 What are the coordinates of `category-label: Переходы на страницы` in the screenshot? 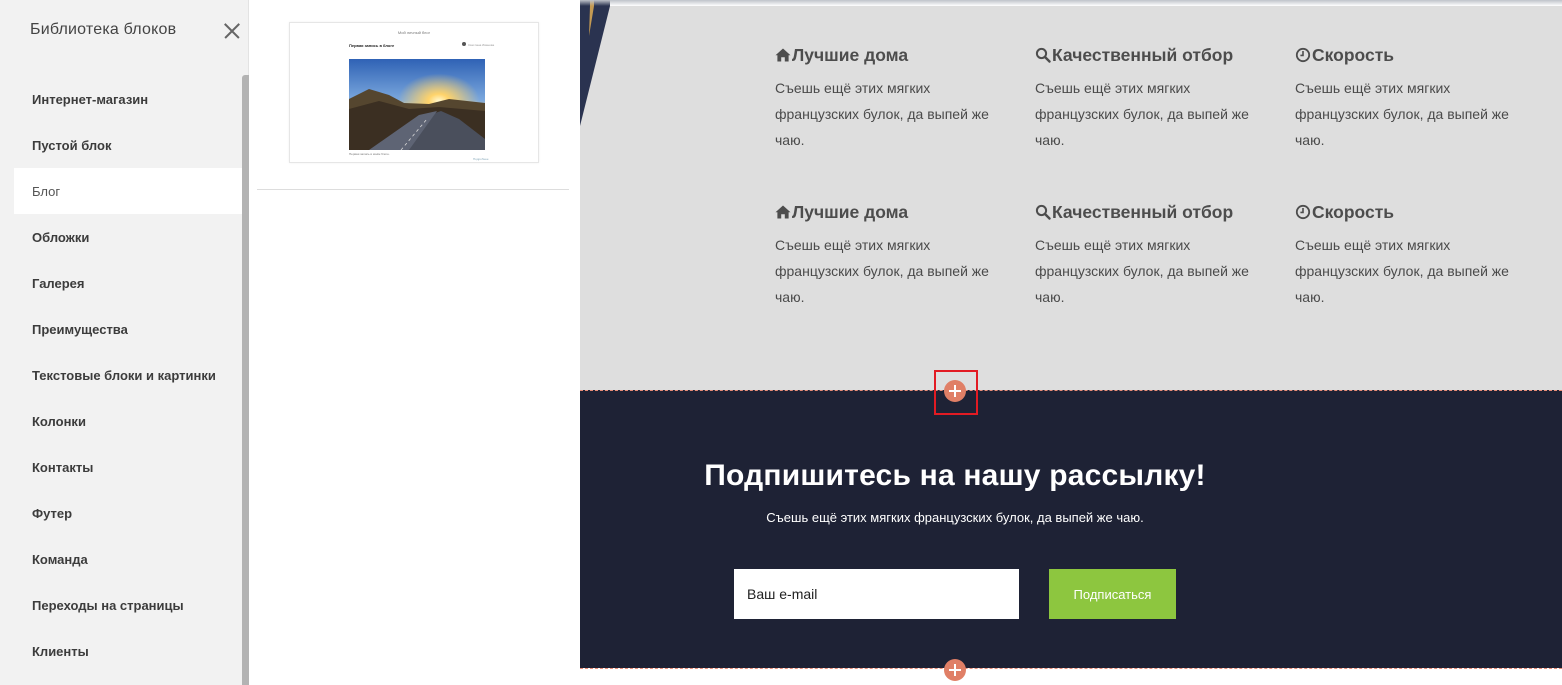 It's located at (108, 605).